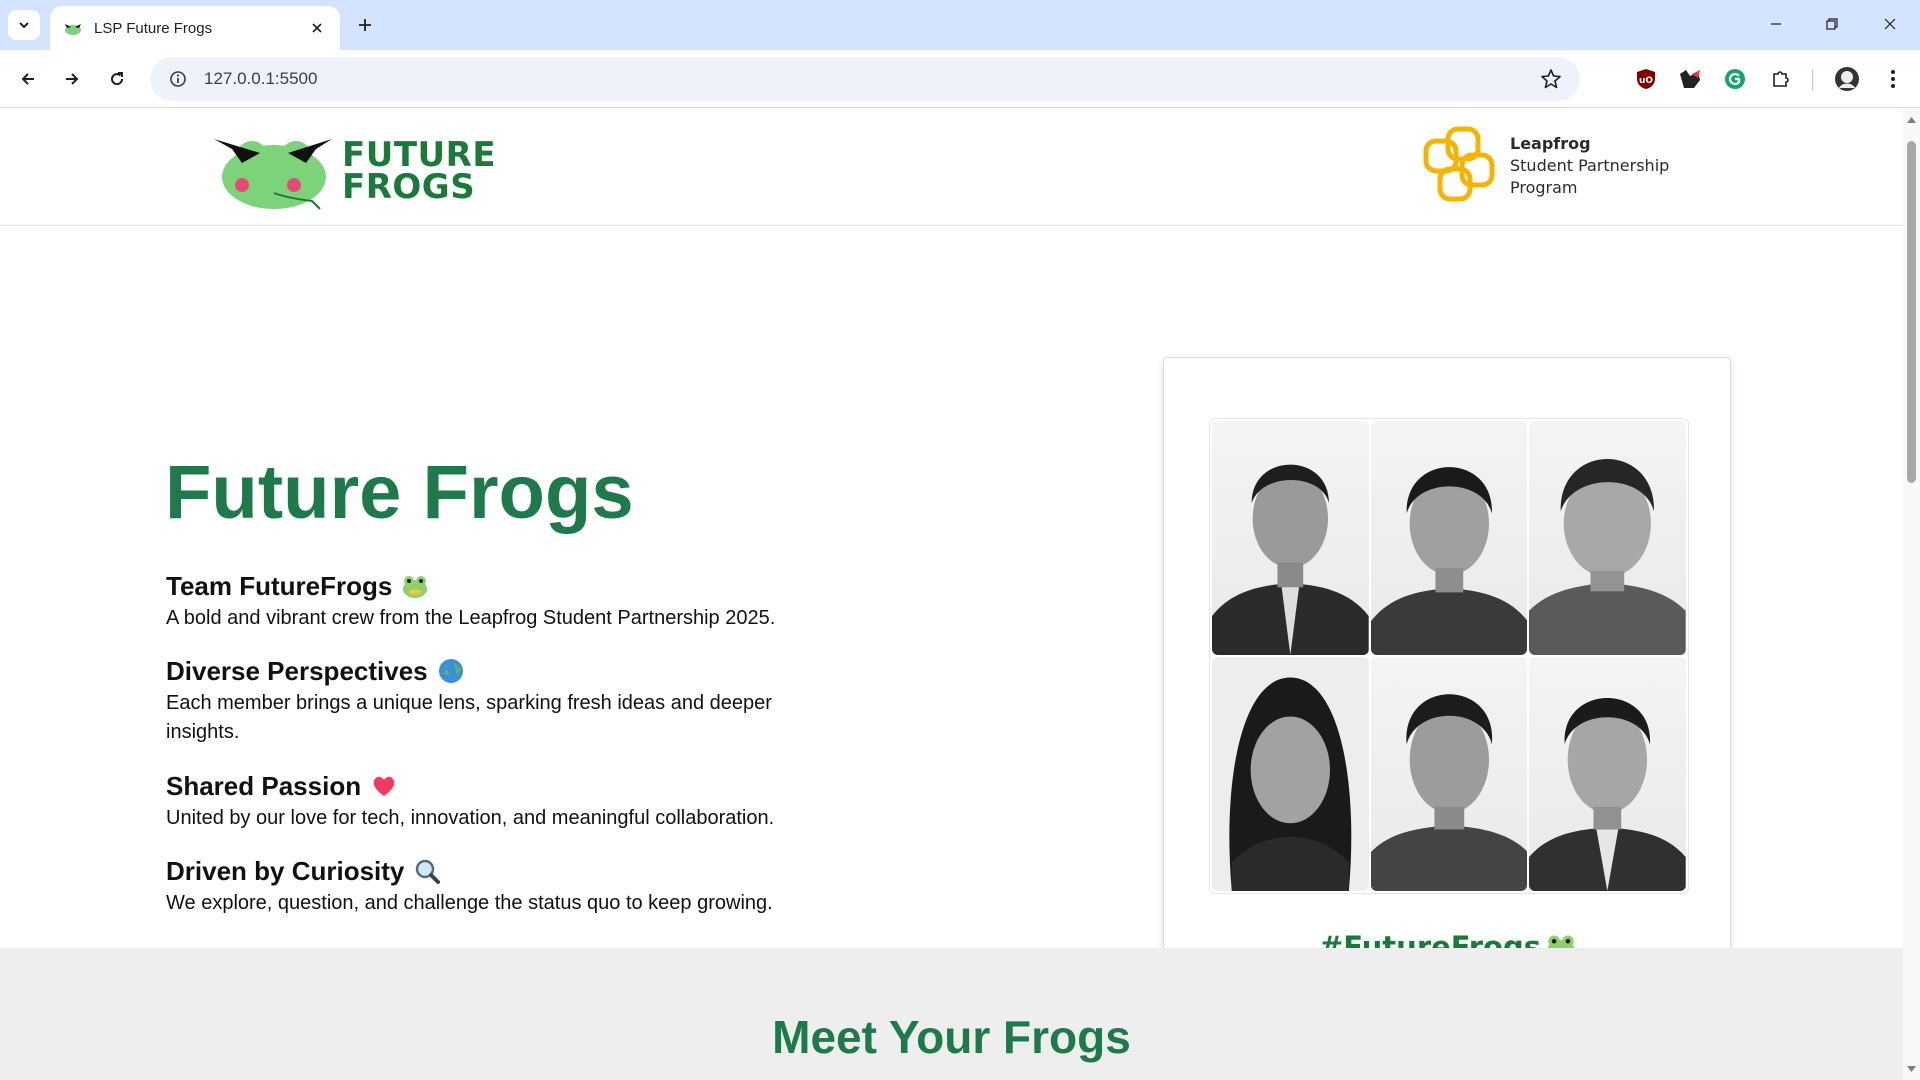  I want to click on new-tab-button, so click(365, 25).